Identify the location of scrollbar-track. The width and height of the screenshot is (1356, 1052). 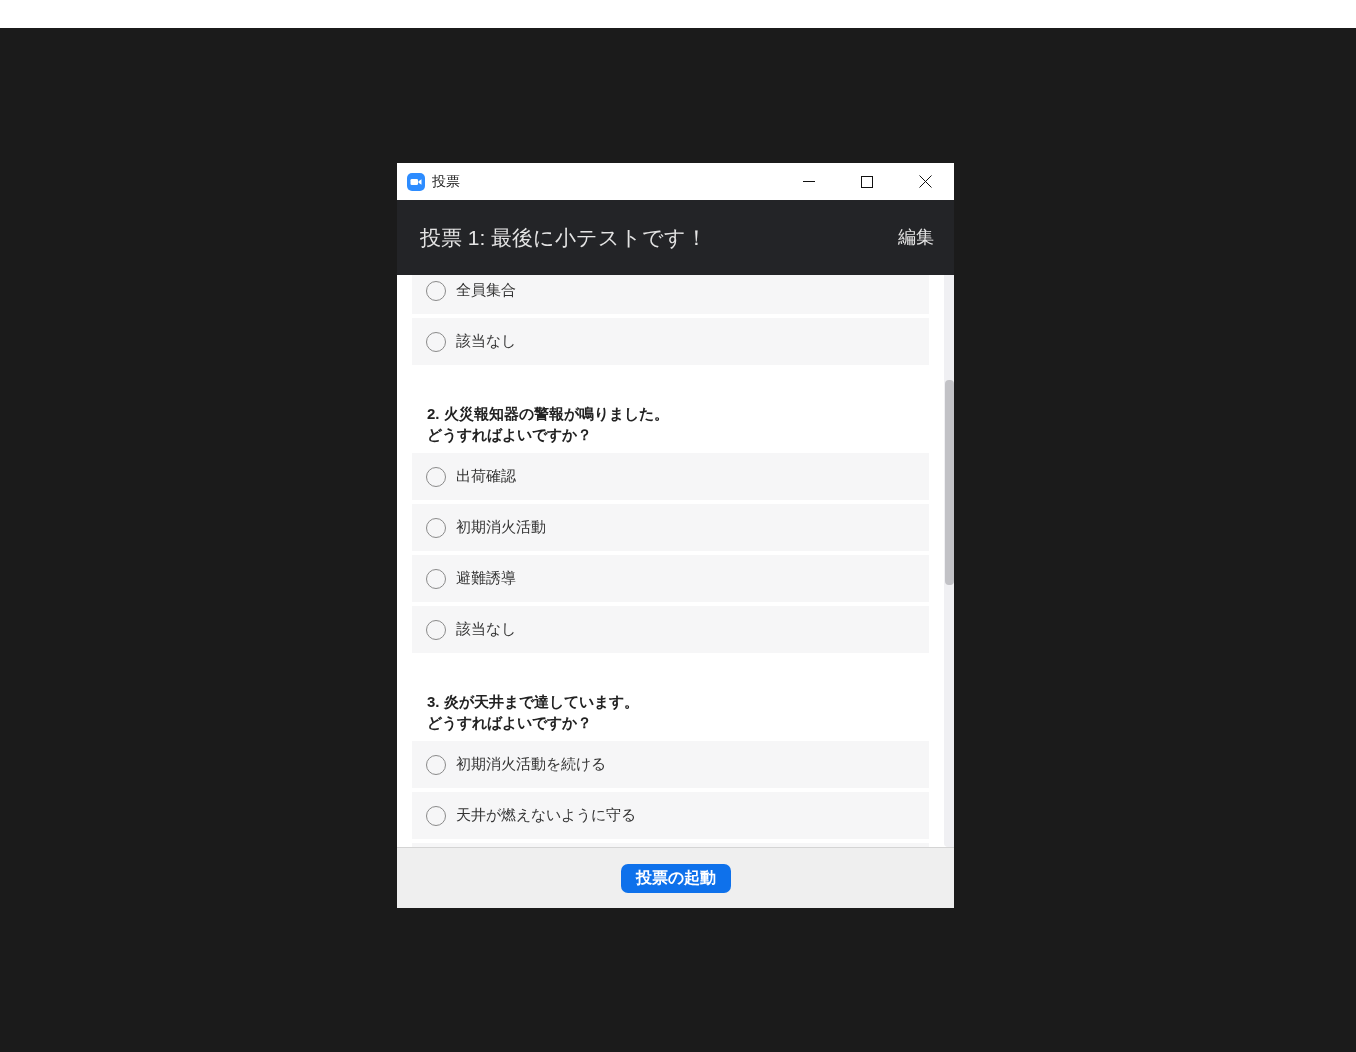
(949, 561).